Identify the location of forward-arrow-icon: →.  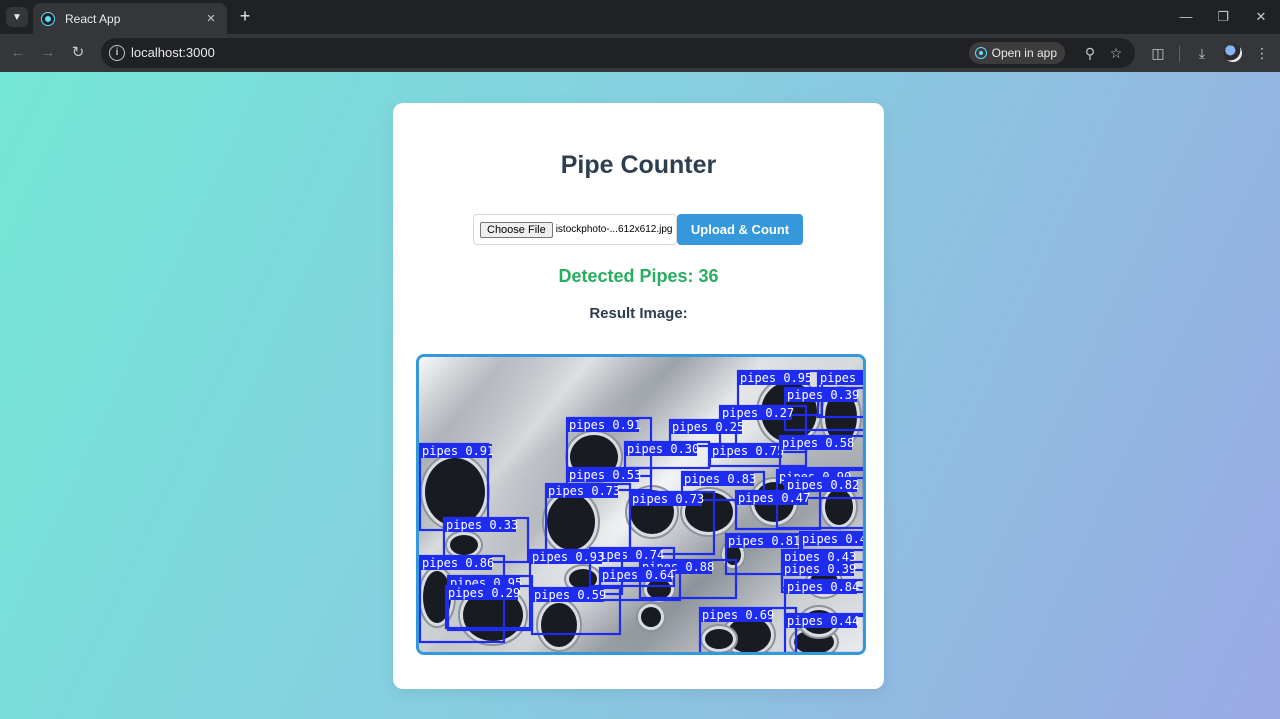
(48, 53).